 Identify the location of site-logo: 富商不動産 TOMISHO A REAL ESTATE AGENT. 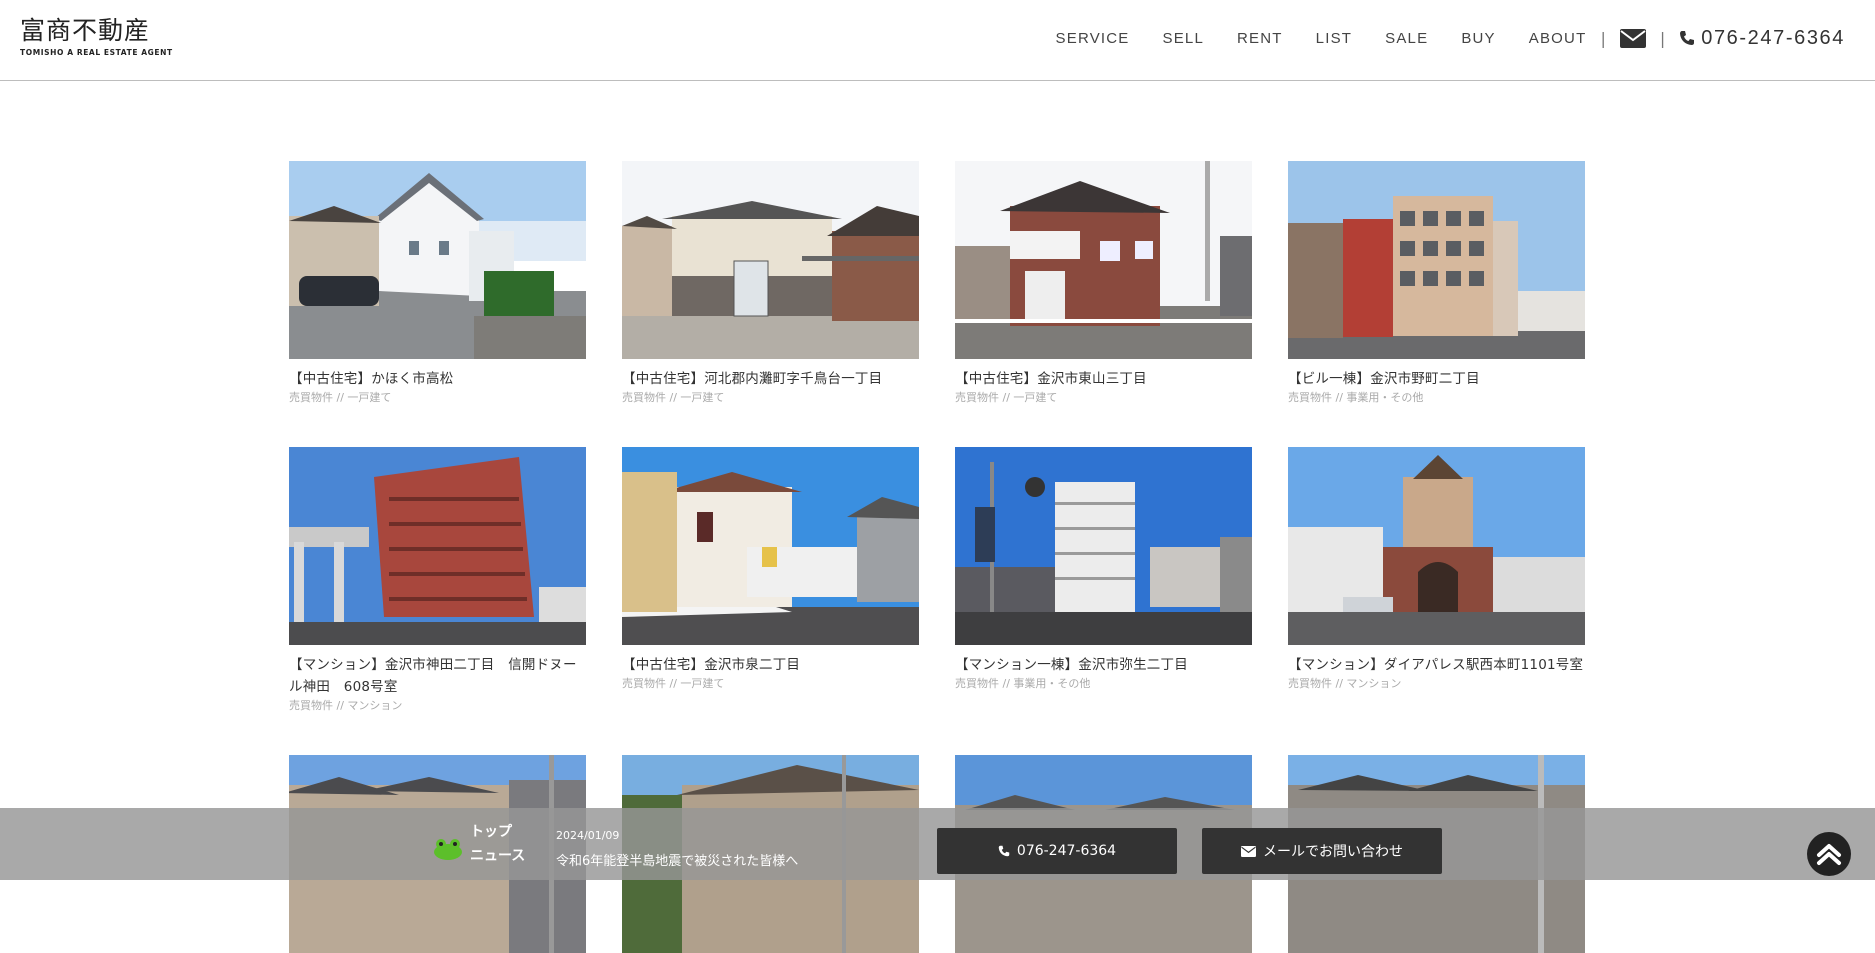
(96, 36).